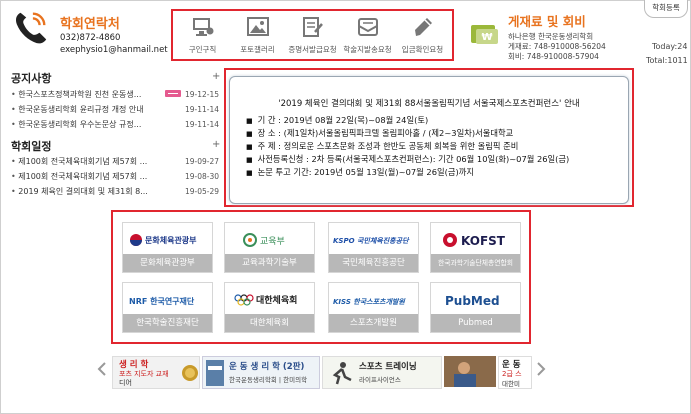 The height and width of the screenshot is (414, 691). What do you see at coordinates (167, 247) in the screenshot?
I see `partner-logo-mcst: 문화체육관광부 문화체육관광부` at bounding box center [167, 247].